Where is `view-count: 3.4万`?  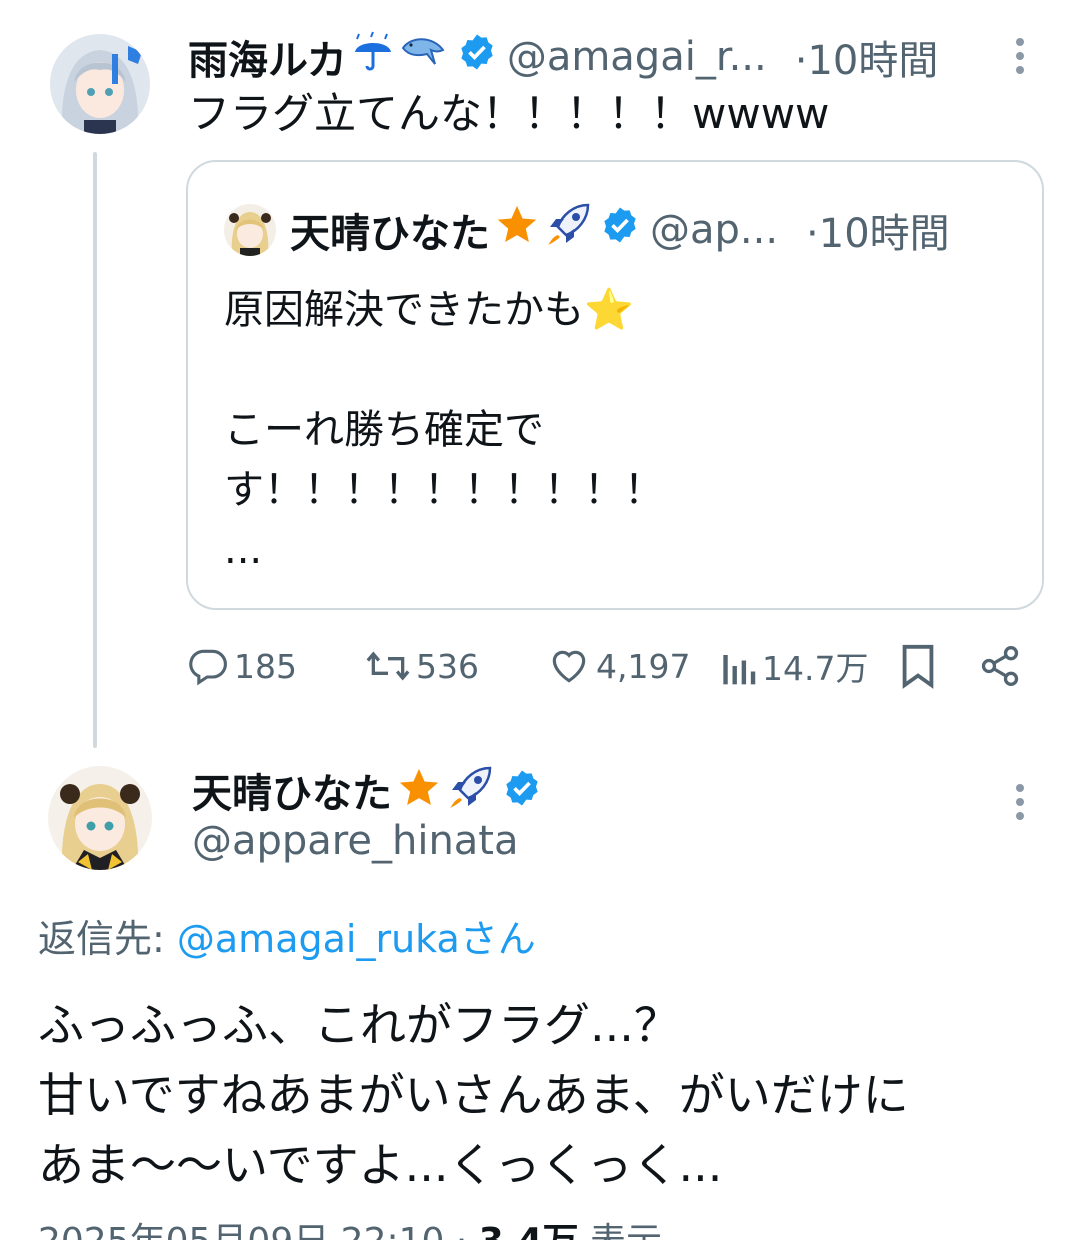
view-count: 3.4万 is located at coordinates (529, 1230).